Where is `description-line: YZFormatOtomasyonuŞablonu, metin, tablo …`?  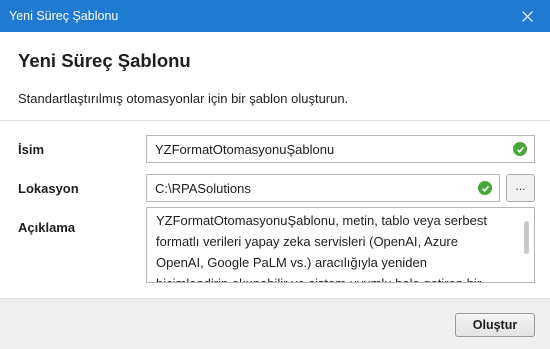
description-line: YZFormatOtomasyonuŞablonu, metin, tablo … is located at coordinates (321, 220).